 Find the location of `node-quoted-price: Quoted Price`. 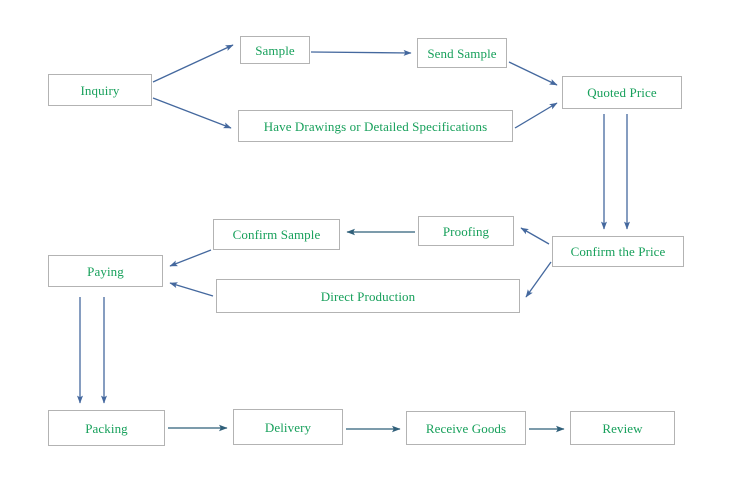

node-quoted-price: Quoted Price is located at coordinates (622, 92).